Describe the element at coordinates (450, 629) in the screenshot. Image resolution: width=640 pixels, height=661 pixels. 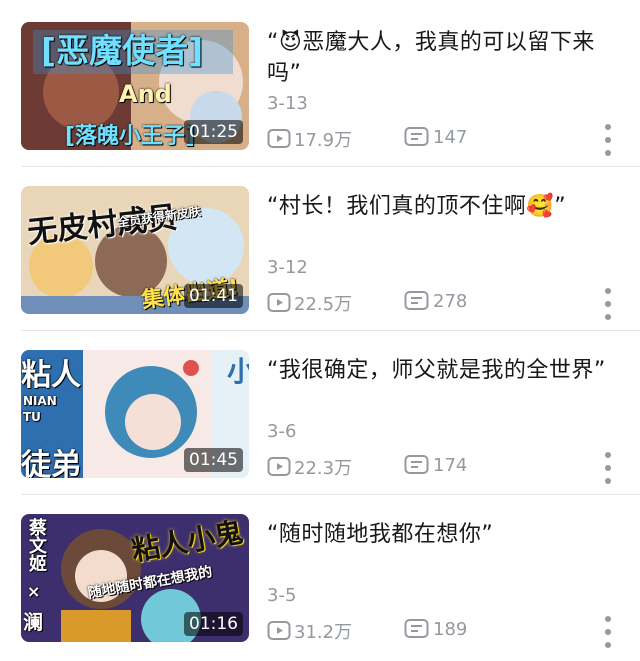
I see `comment-count-text: 189` at that location.